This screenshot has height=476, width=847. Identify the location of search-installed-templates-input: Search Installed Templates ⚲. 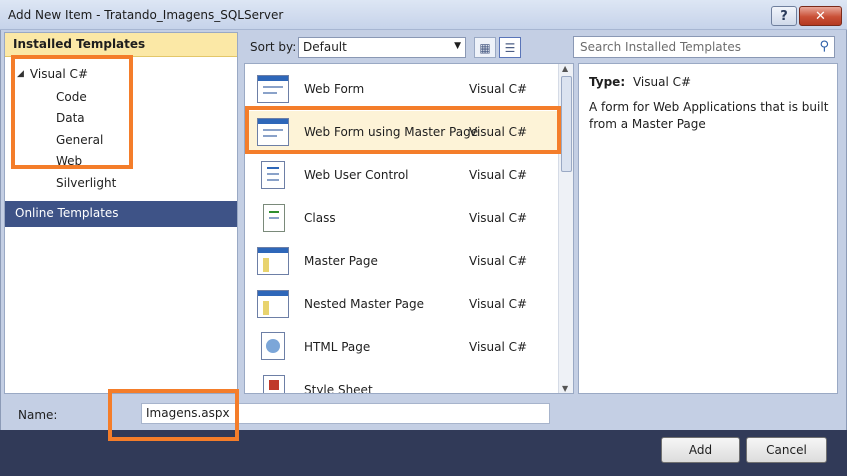
(704, 47).